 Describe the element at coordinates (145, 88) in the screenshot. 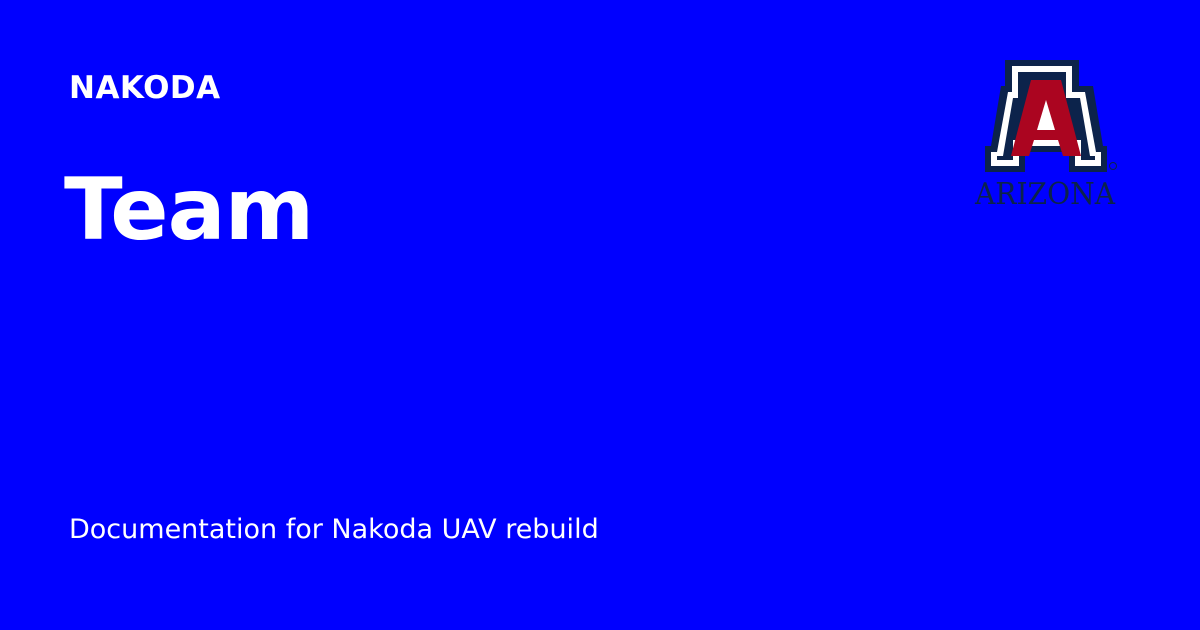

I see `site-name: NAKODA` at that location.